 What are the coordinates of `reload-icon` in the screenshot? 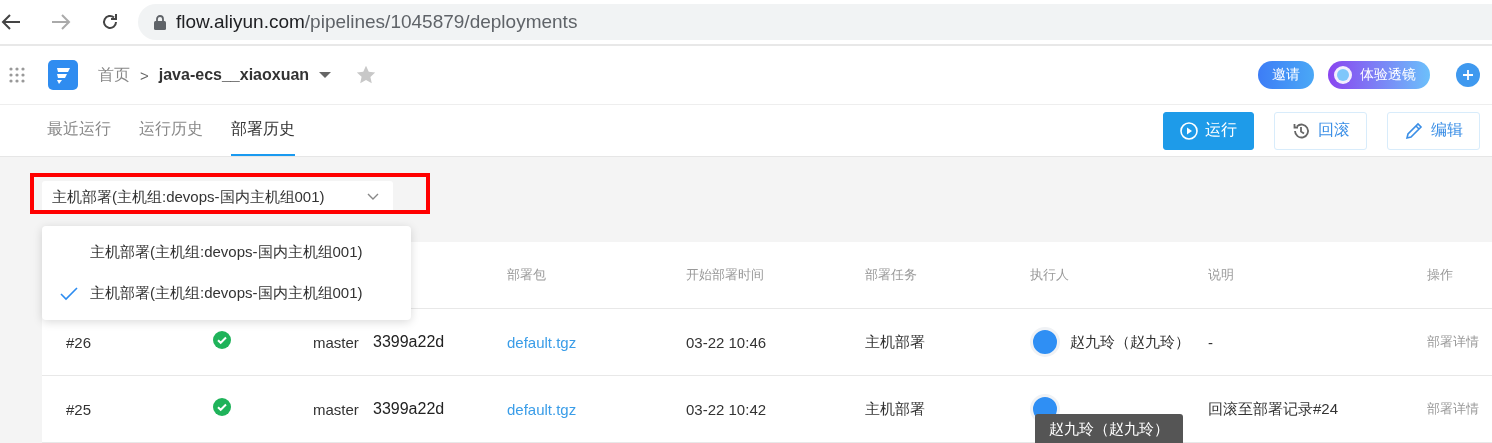 It's located at (110, 22).